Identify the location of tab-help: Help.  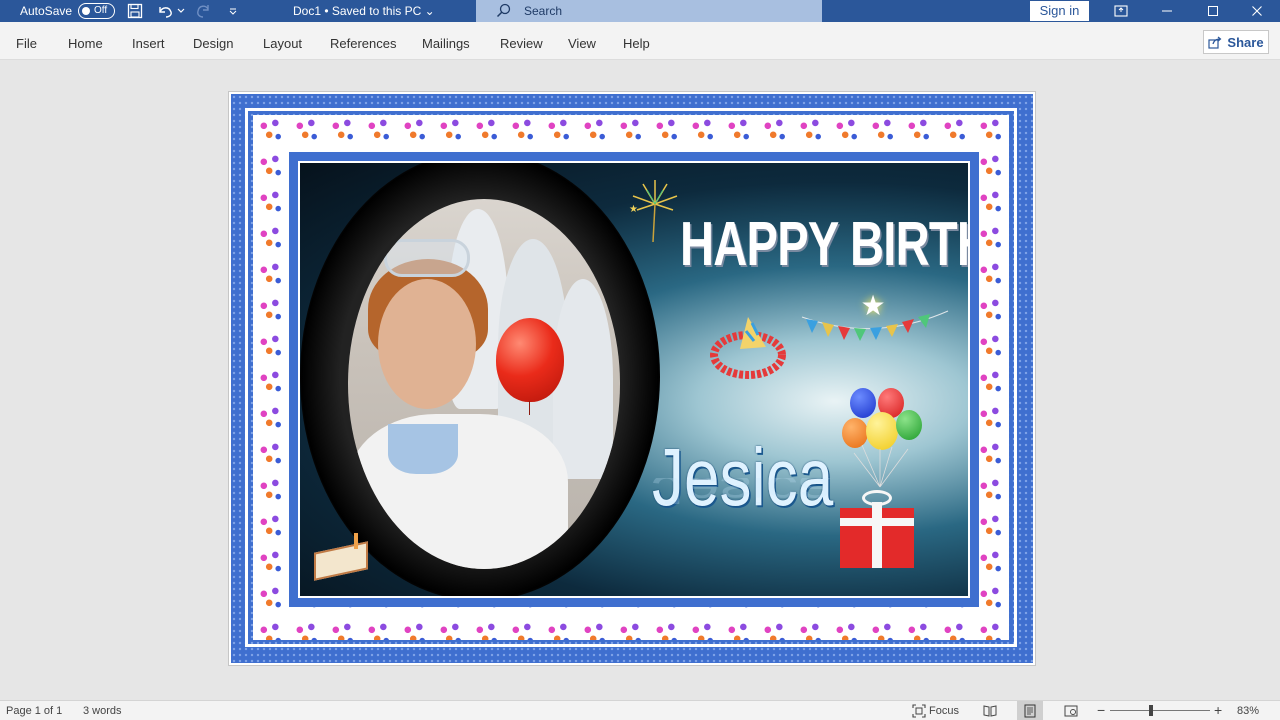
(636, 43).